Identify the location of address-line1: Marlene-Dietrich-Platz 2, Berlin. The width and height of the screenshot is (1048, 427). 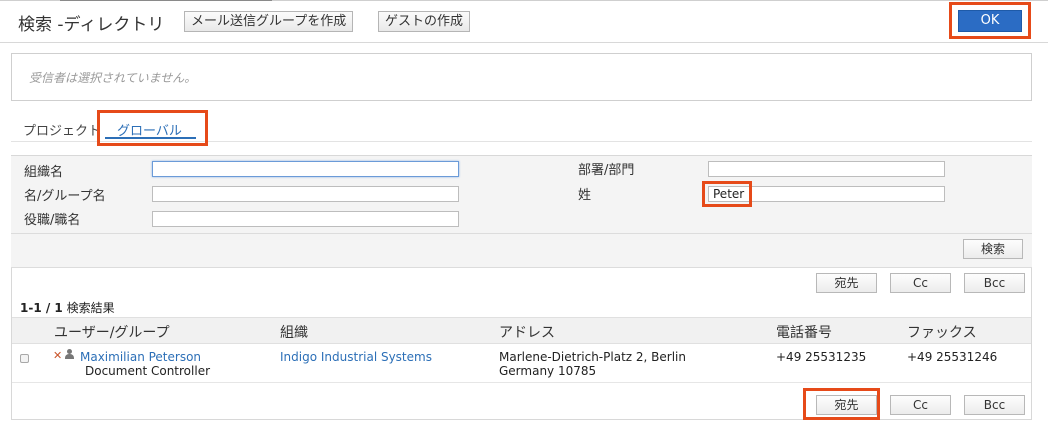
(592, 357).